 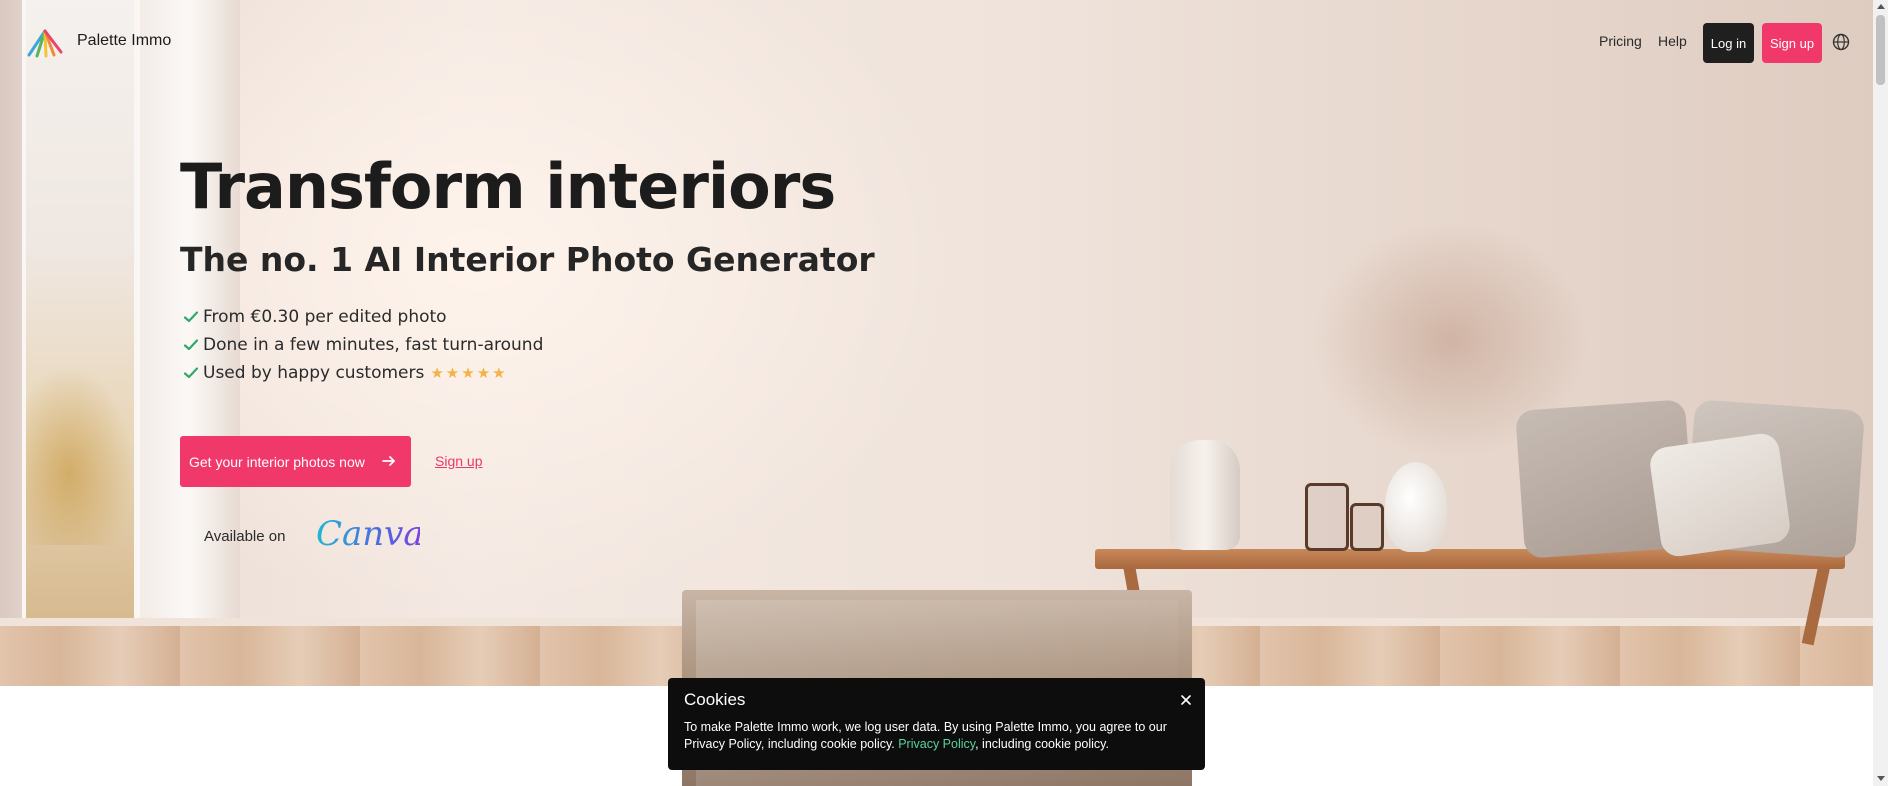 I want to click on hero-subtitle: The no. 1 AI Interior Photo Generator, so click(x=527, y=259).